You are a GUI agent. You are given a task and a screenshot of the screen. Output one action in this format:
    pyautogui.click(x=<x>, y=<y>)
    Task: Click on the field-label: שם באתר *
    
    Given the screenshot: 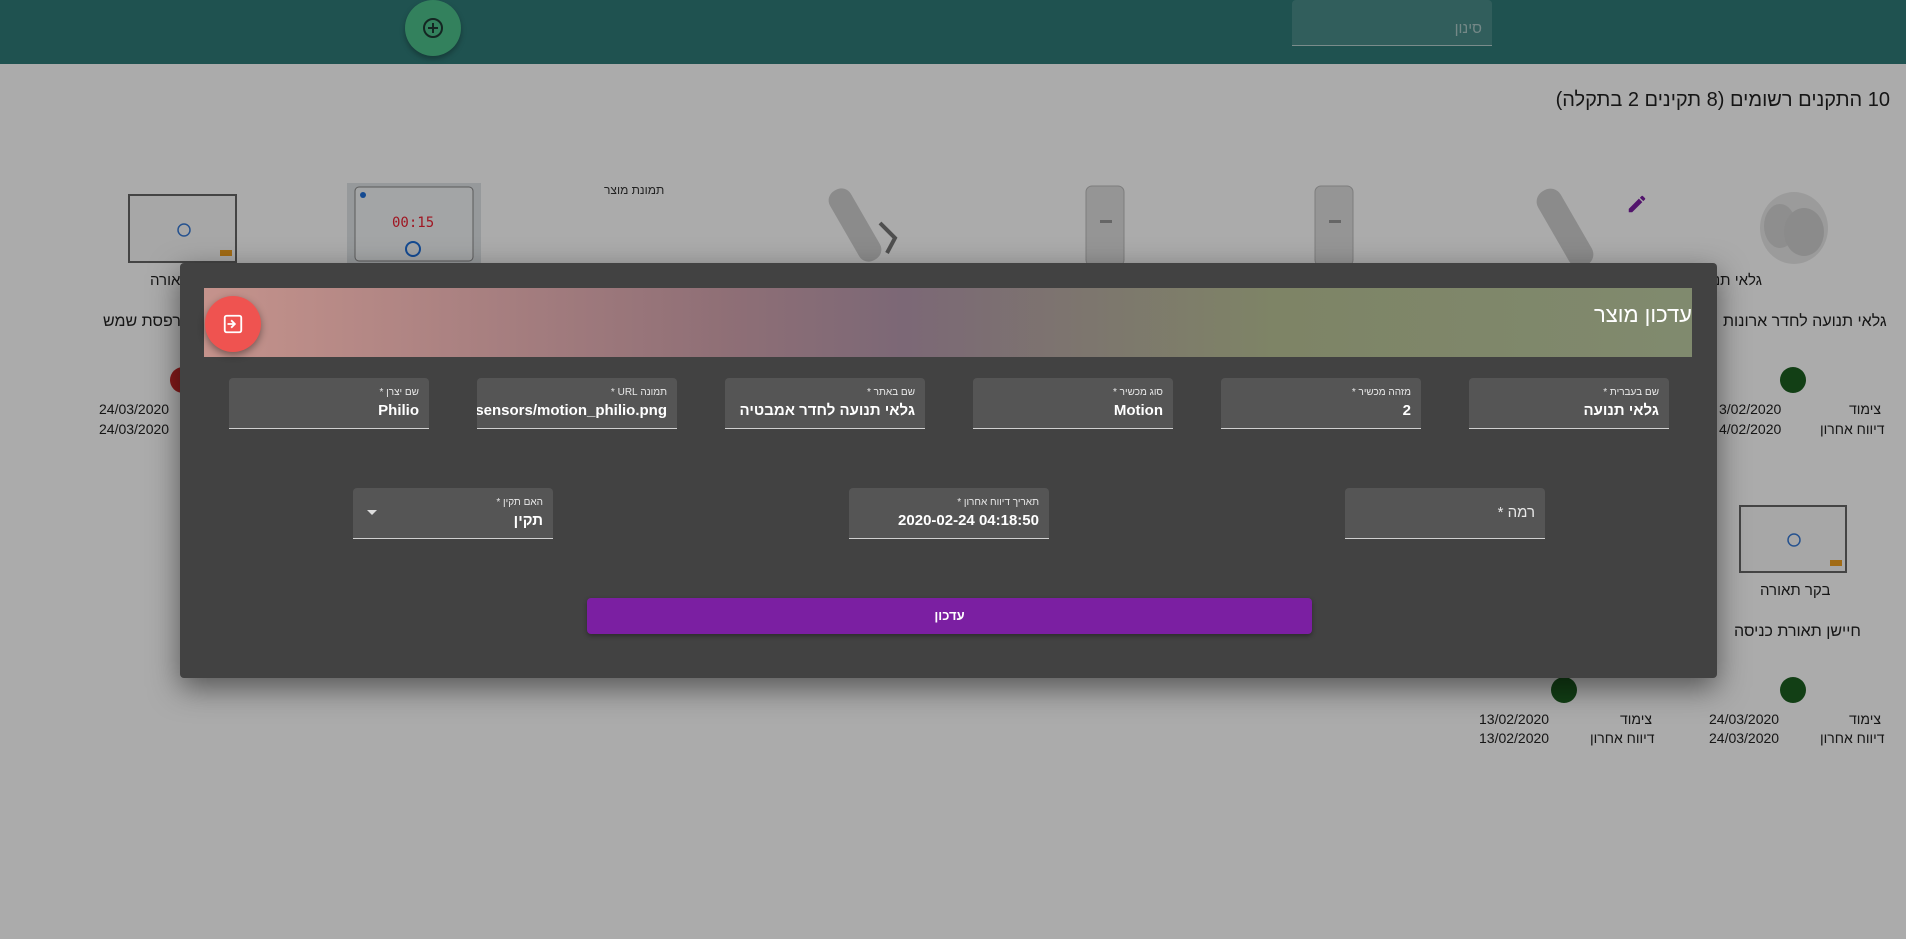 What is the action you would take?
    pyautogui.click(x=890, y=392)
    